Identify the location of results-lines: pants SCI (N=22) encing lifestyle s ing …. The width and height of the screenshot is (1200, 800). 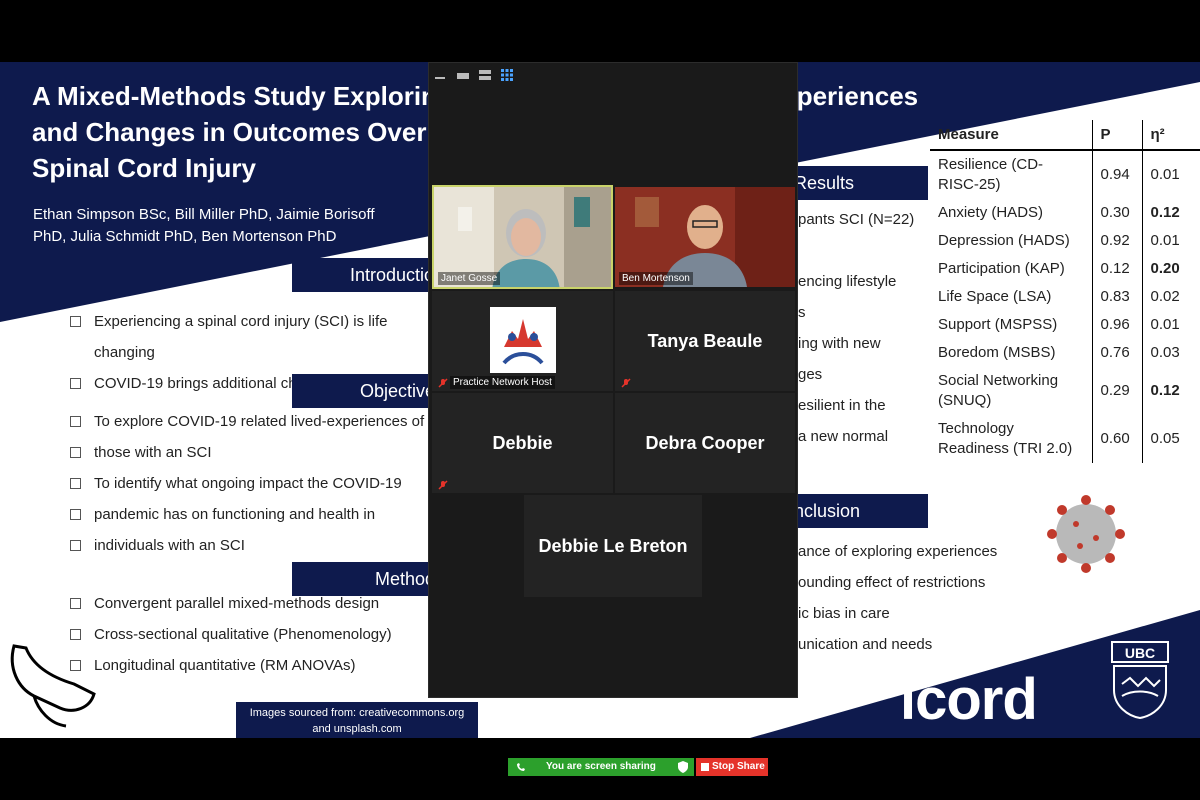
(868, 328).